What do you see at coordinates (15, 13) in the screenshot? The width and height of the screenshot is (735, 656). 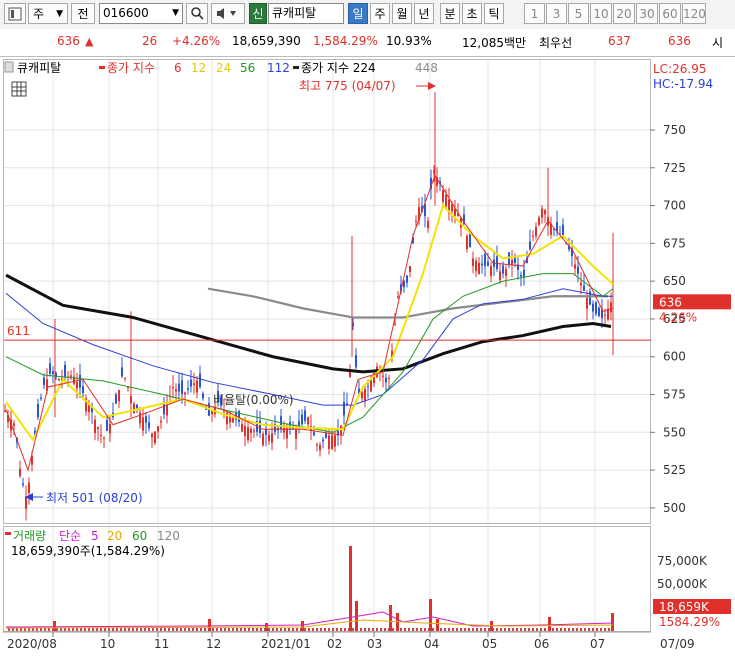 I see `chart-menu-icon` at bounding box center [15, 13].